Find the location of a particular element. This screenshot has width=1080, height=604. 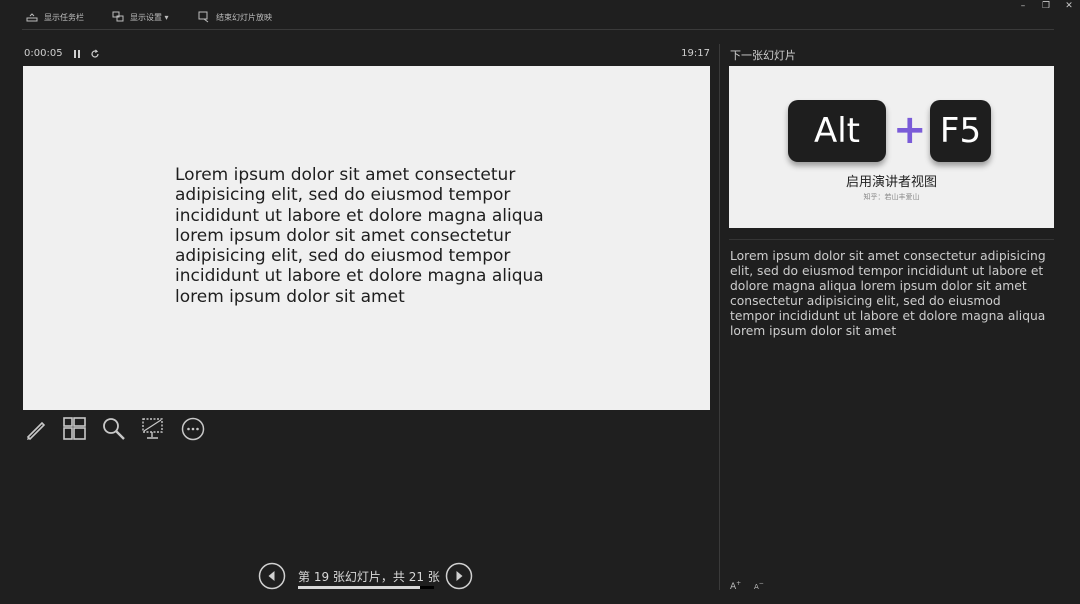

taskbar-icon is located at coordinates (32, 17).